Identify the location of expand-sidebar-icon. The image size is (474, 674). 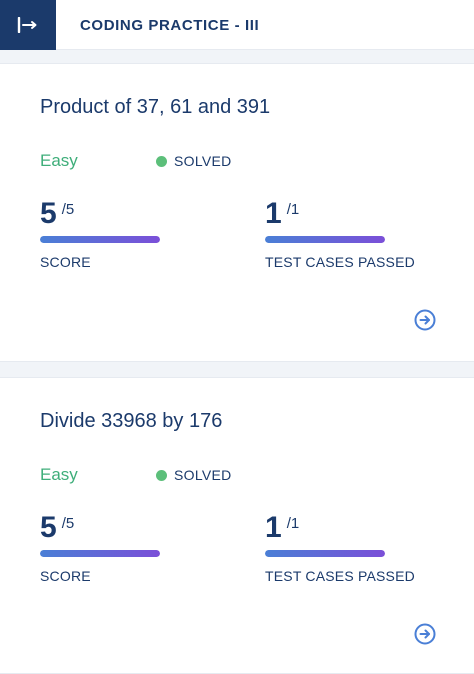
(28, 25).